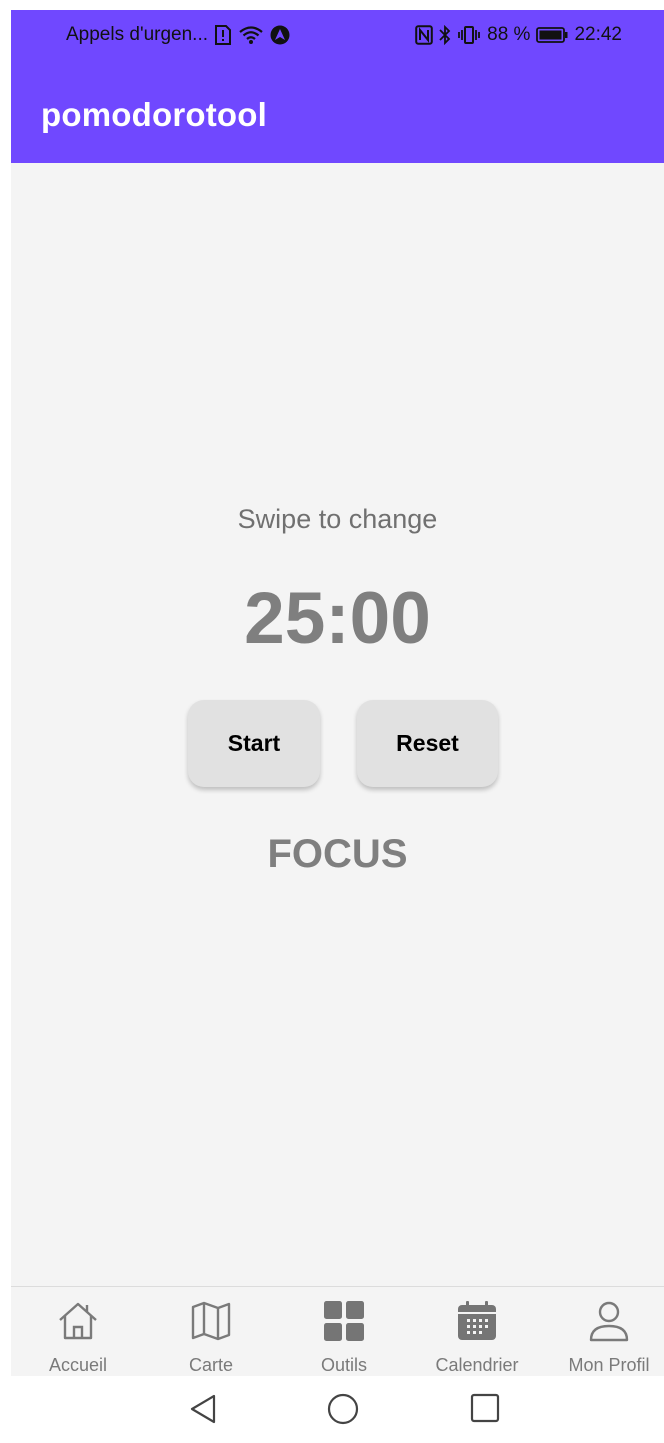 The height and width of the screenshot is (1443, 664). Describe the element at coordinates (254, 743) in the screenshot. I see `start-button: Start` at that location.